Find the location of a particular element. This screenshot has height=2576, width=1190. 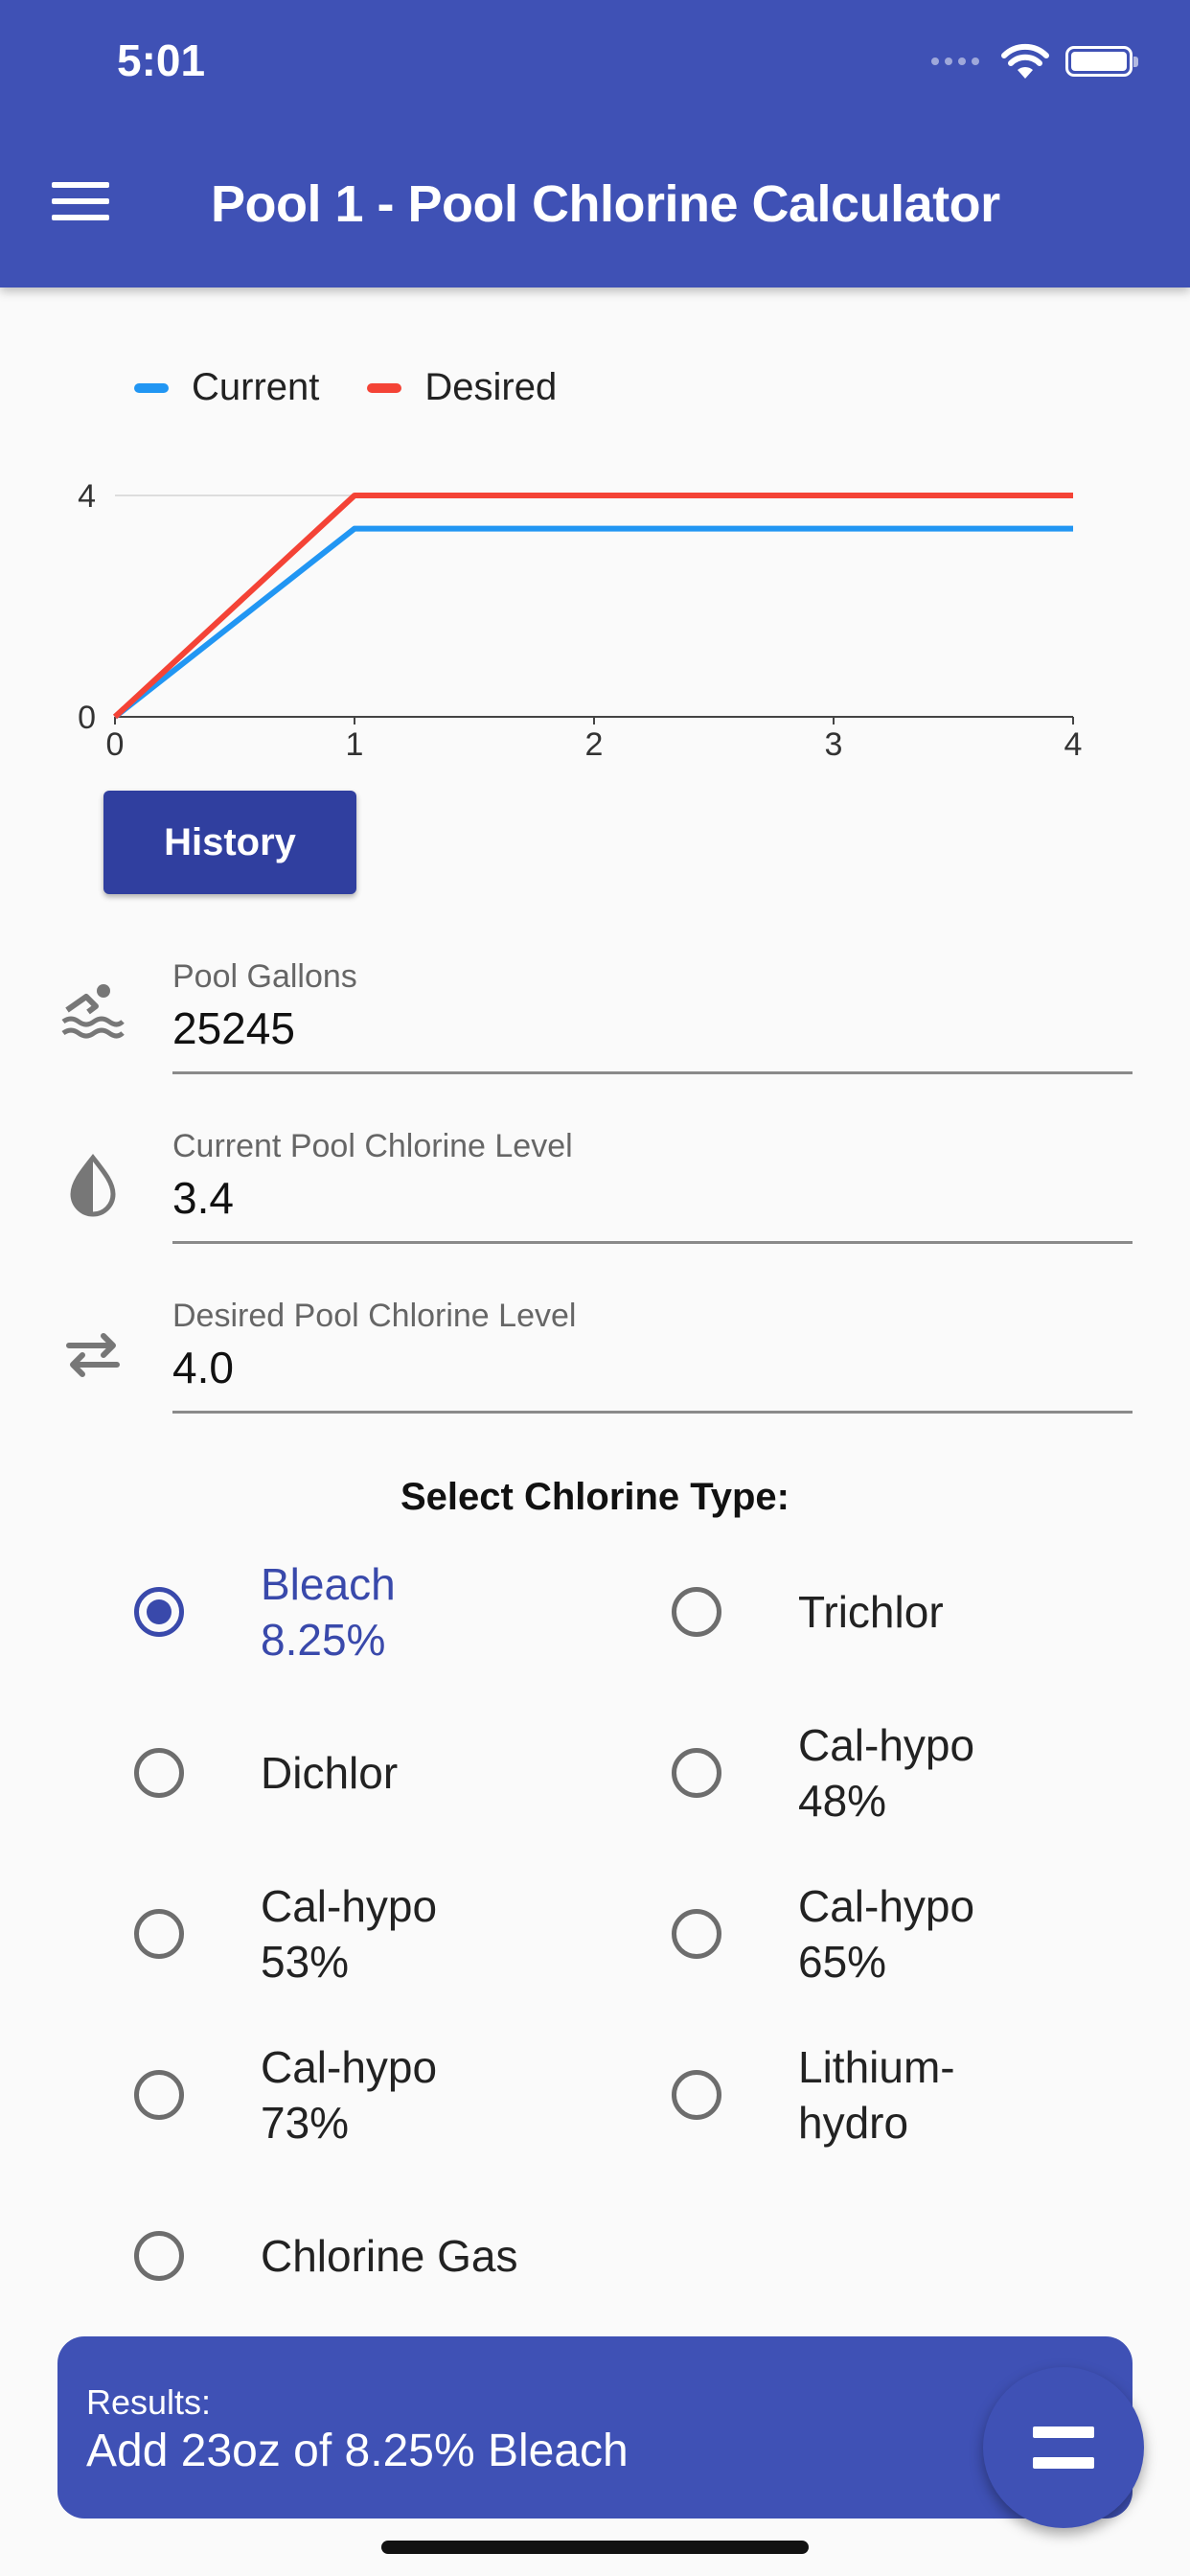

radio-dichlor: Dichlor is located at coordinates (308, 1773).